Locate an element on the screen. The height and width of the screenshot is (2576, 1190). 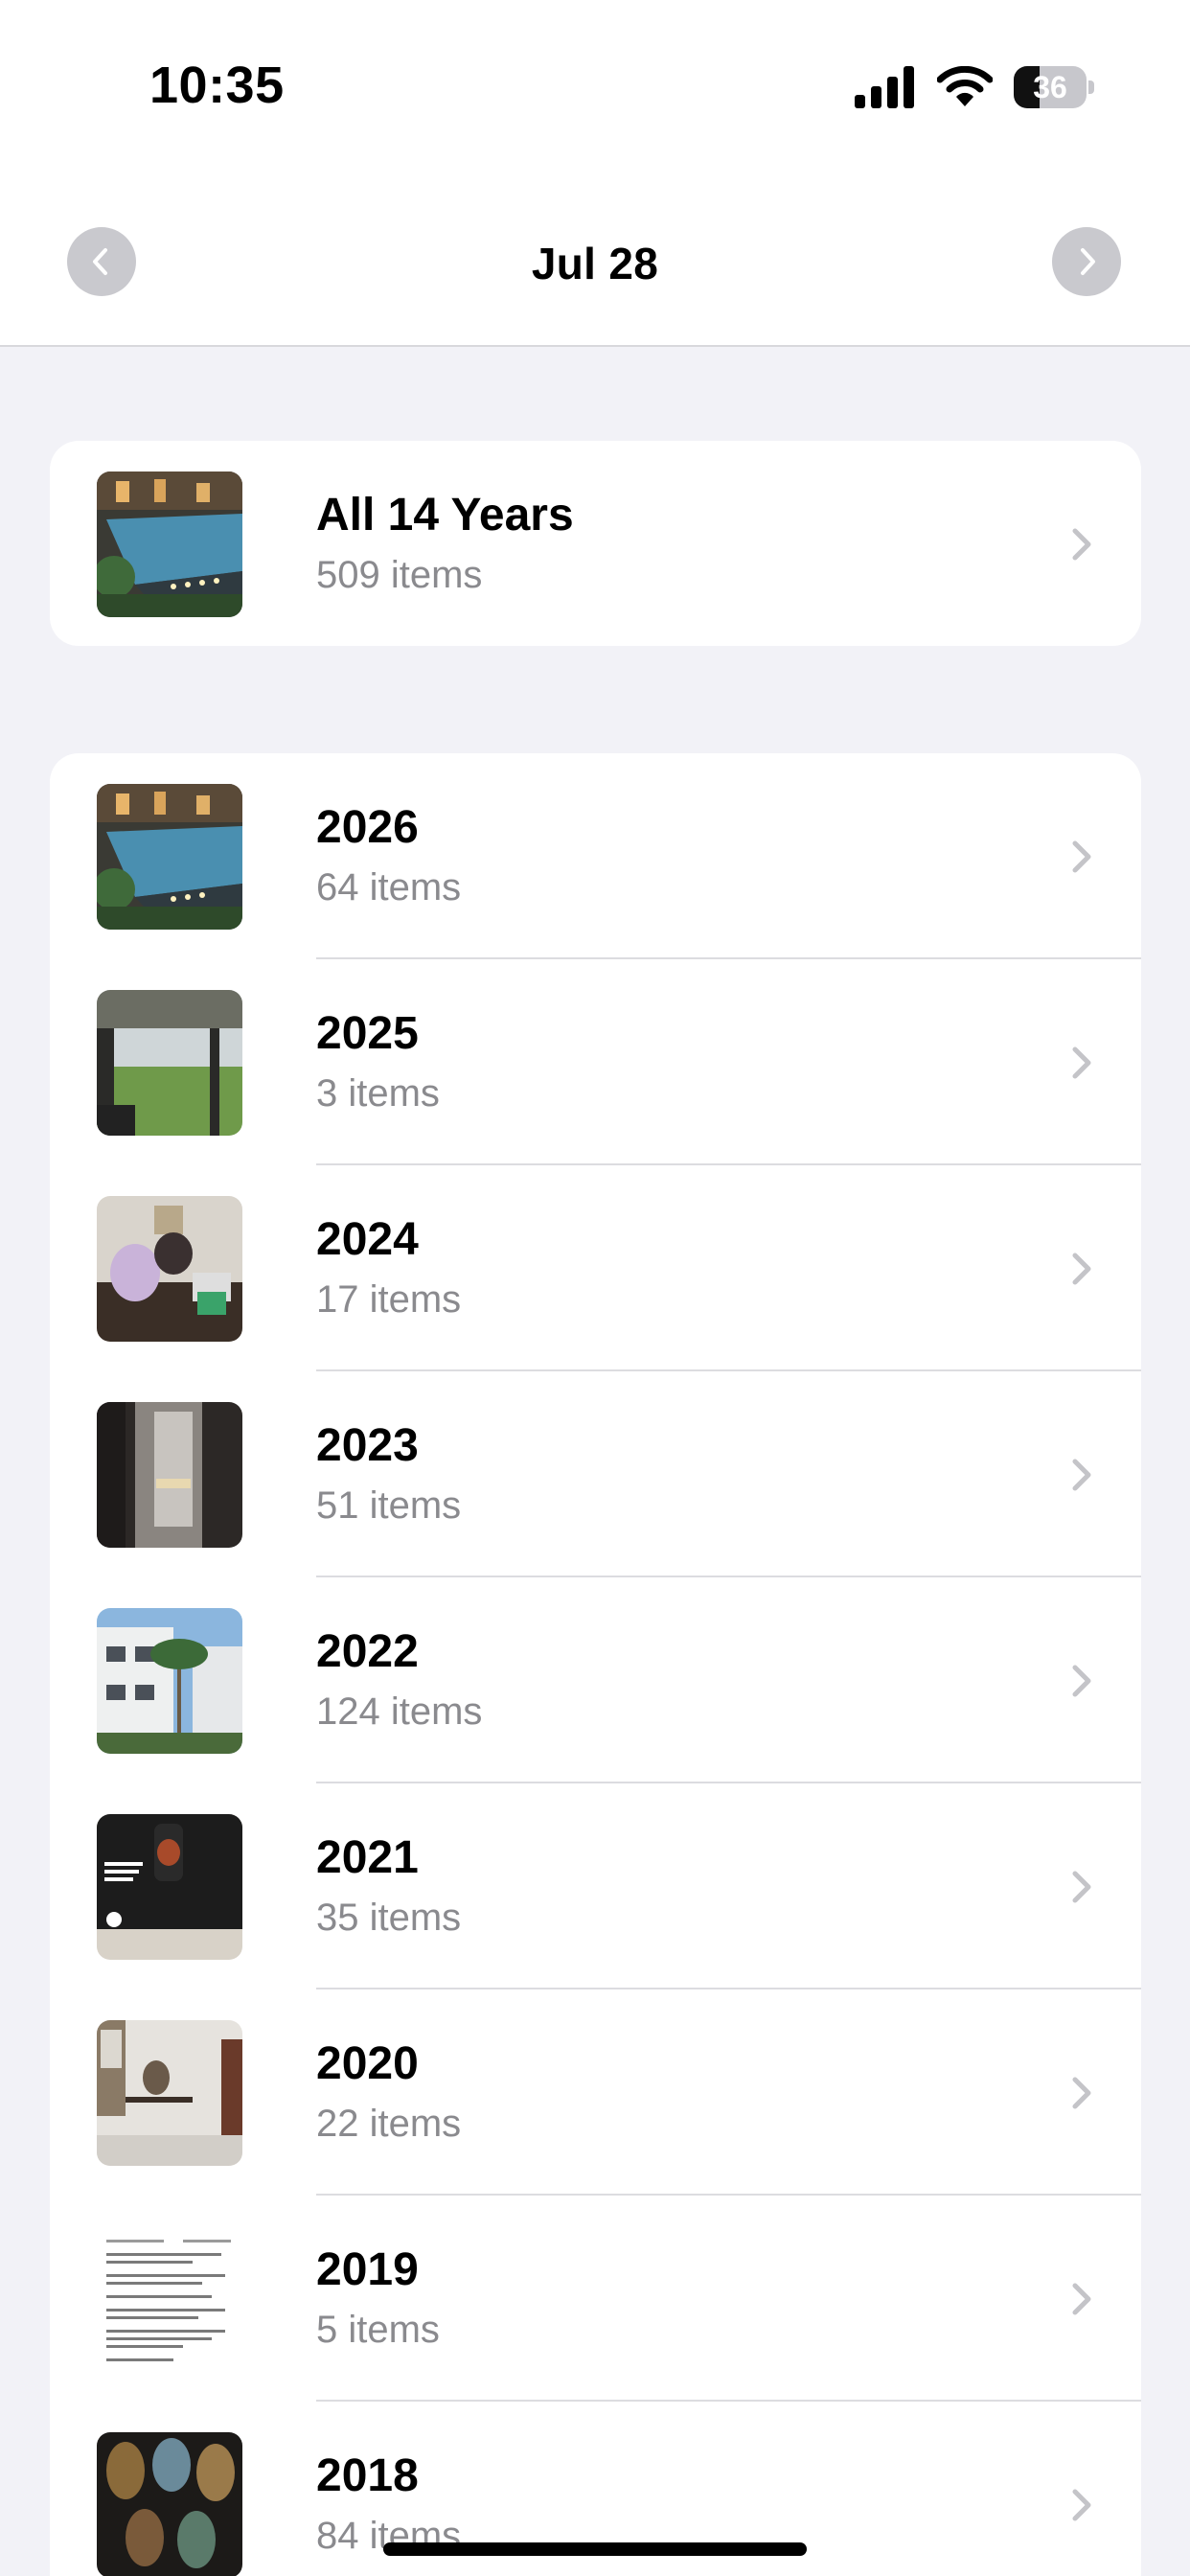
year-title: 2021 is located at coordinates (367, 1857).